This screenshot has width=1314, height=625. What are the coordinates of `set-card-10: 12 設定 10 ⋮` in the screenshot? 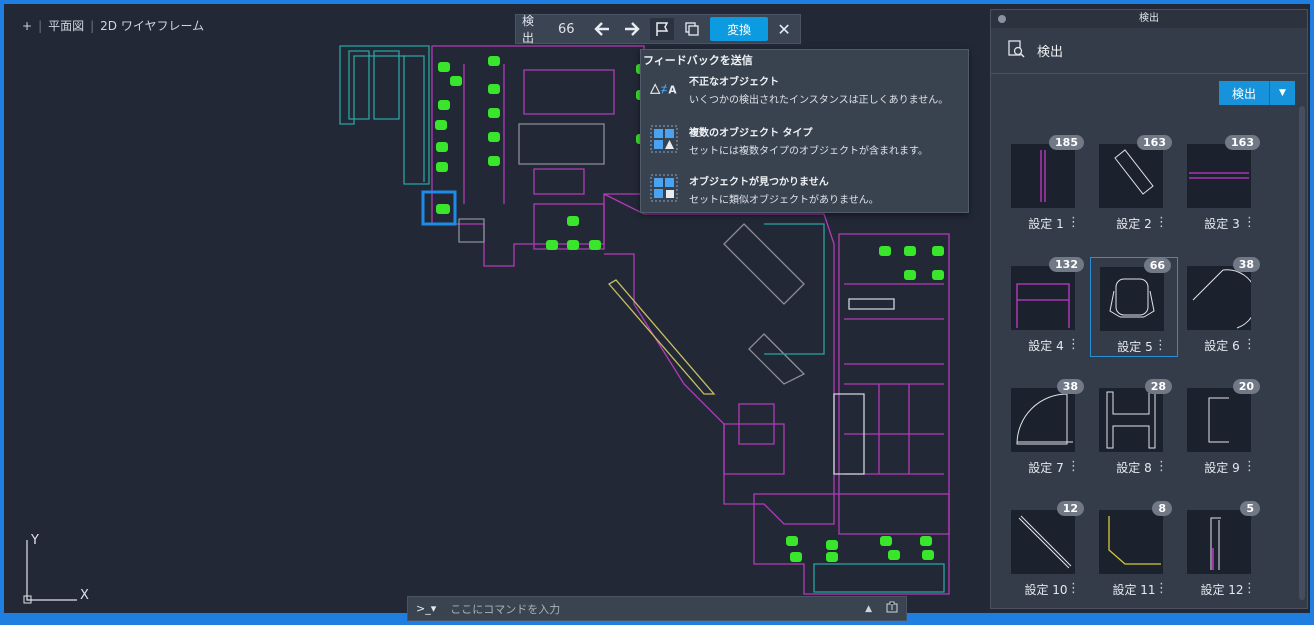 It's located at (1046, 551).